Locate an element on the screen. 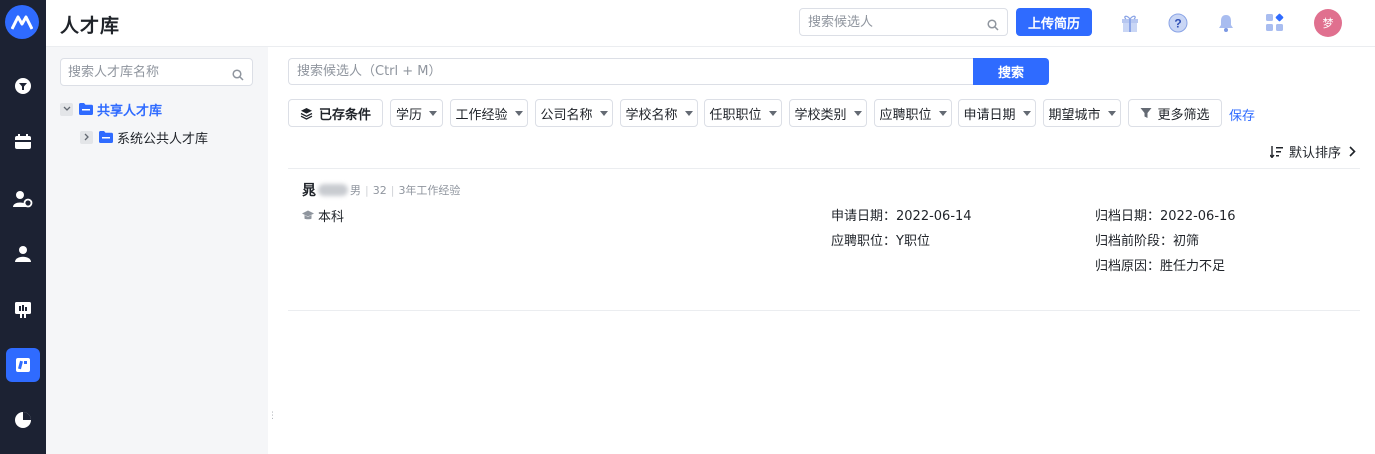  pie-chart-icon is located at coordinates (23, 420).